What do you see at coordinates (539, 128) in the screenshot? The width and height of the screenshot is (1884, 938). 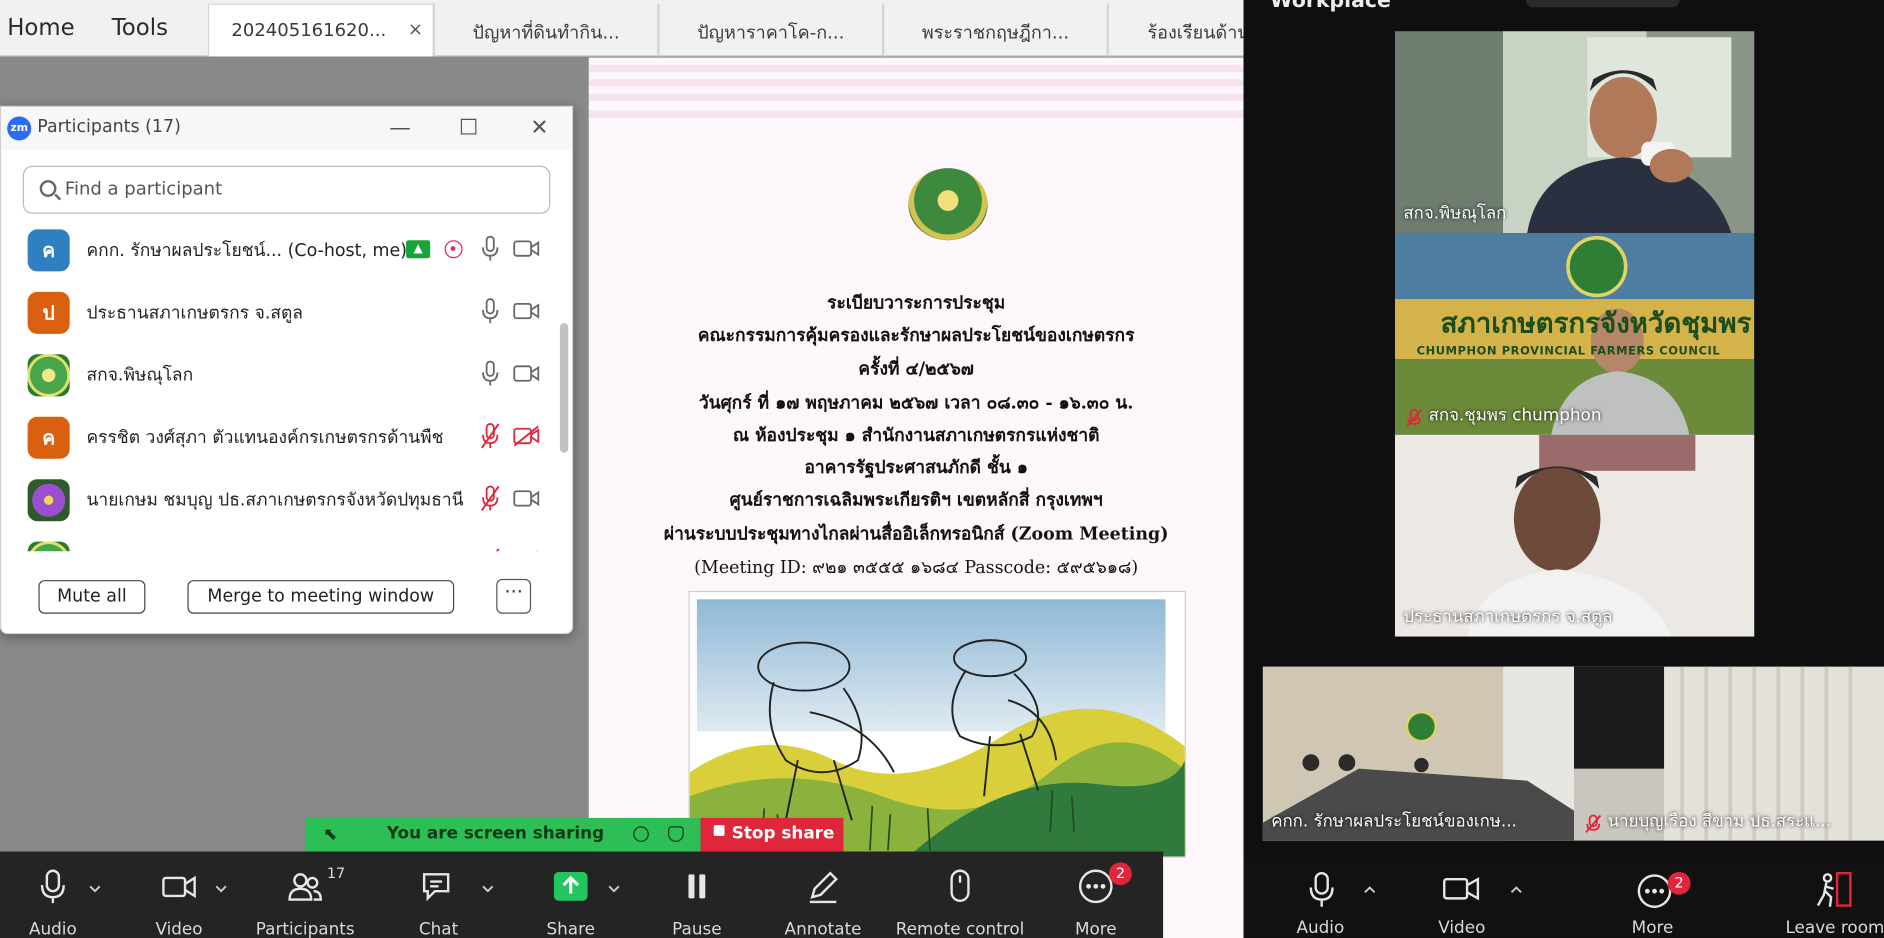 I see `close-icon: ✕` at bounding box center [539, 128].